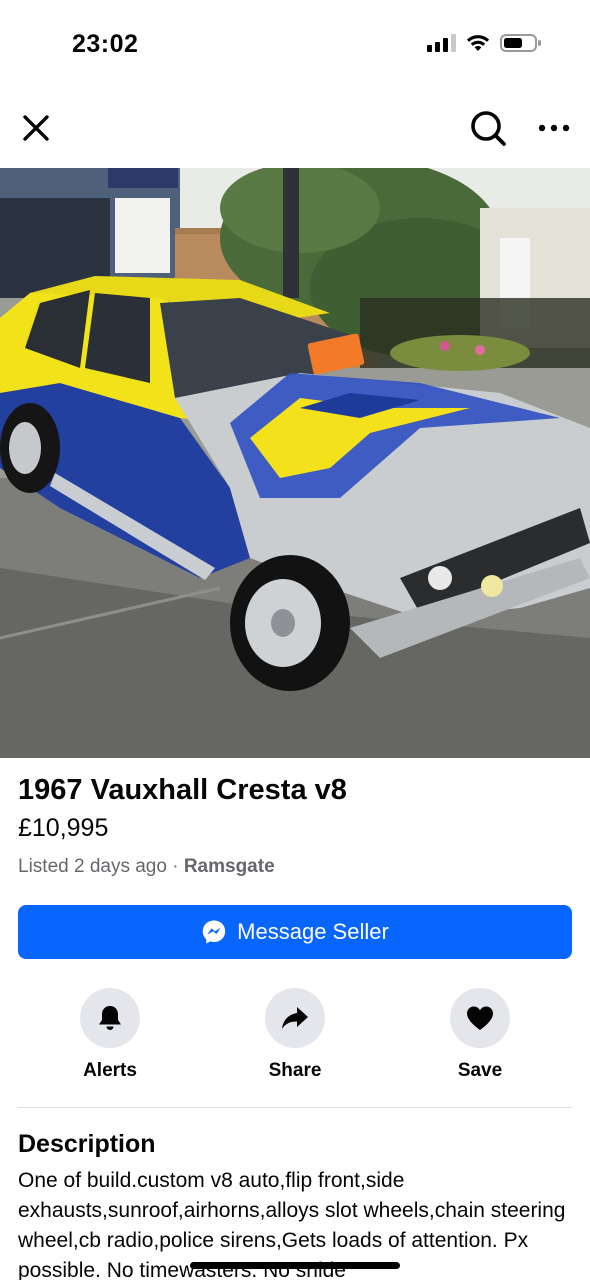  I want to click on listed-time: Listed 2 days ago ·, so click(101, 866).